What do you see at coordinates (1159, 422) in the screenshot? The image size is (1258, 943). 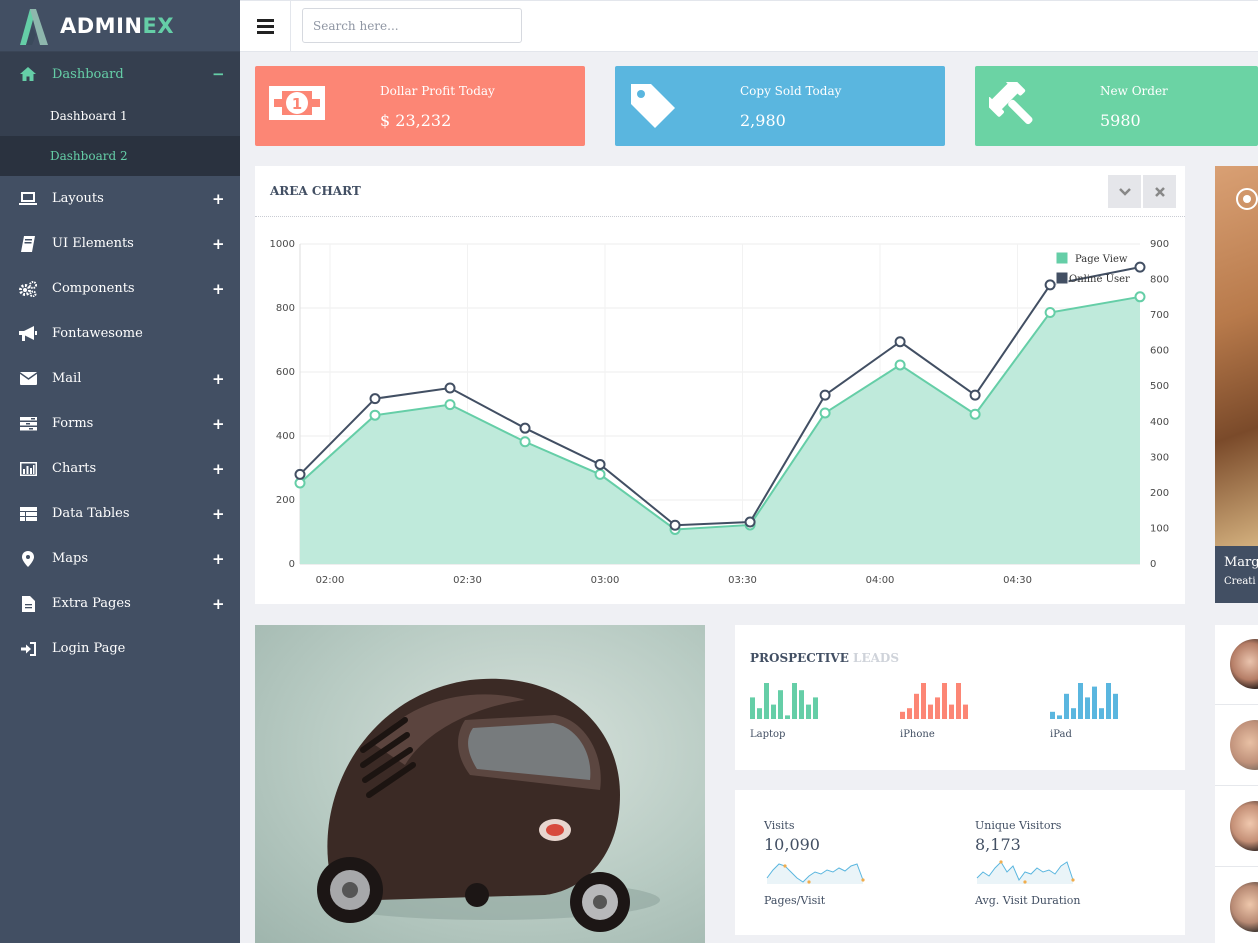 I see `y-right-tick-label: 400` at bounding box center [1159, 422].